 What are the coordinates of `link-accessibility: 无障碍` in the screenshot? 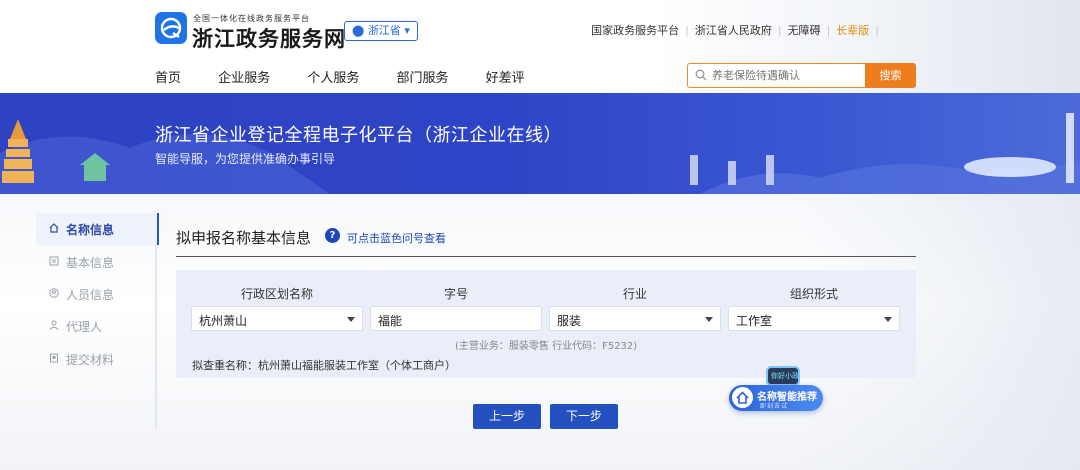 It's located at (804, 30).